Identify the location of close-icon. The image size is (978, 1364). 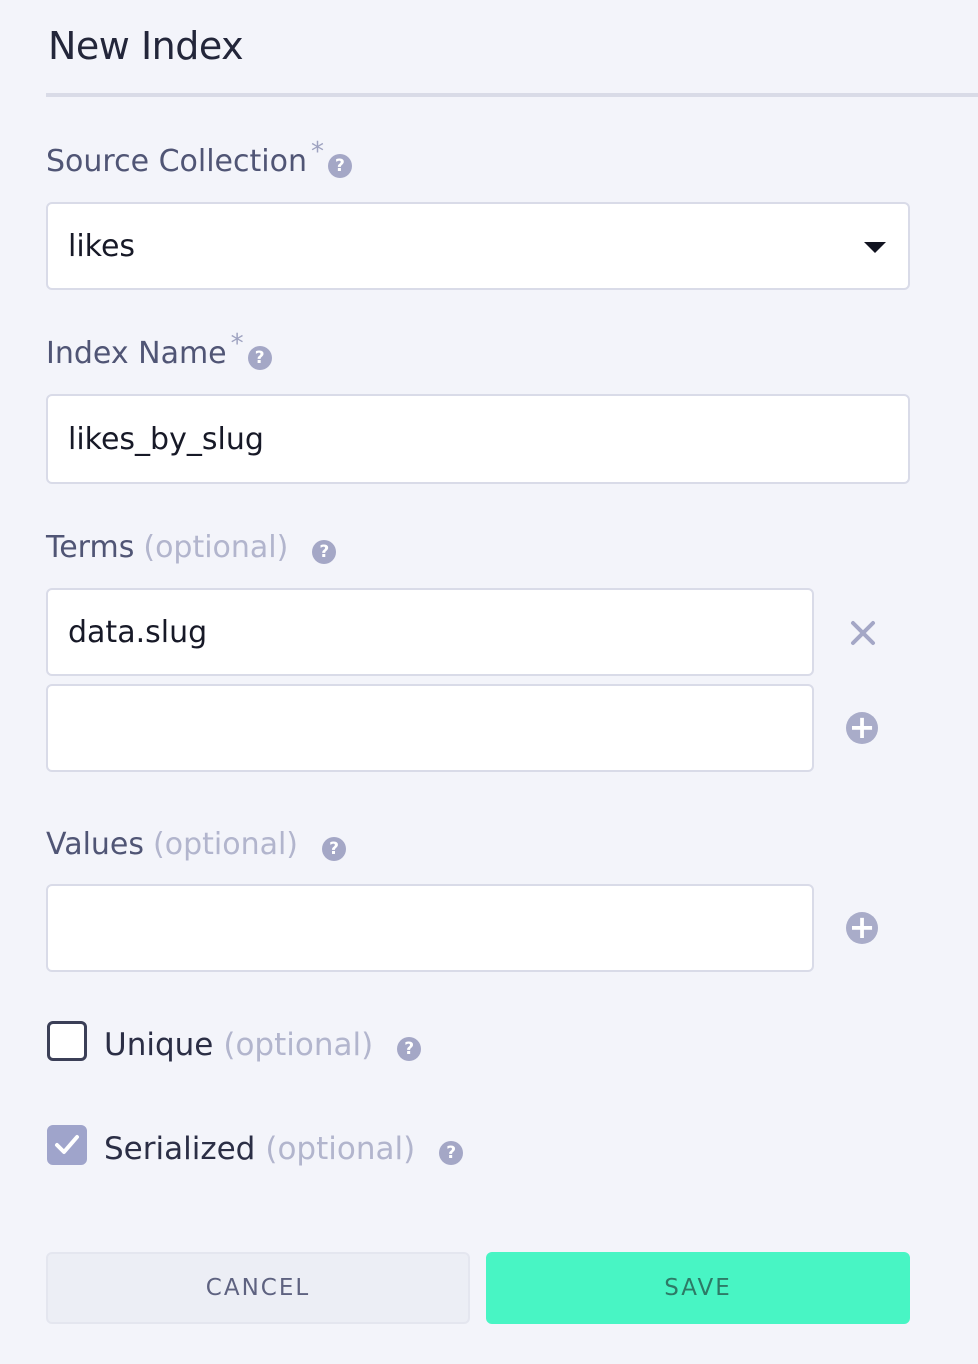
(863, 633).